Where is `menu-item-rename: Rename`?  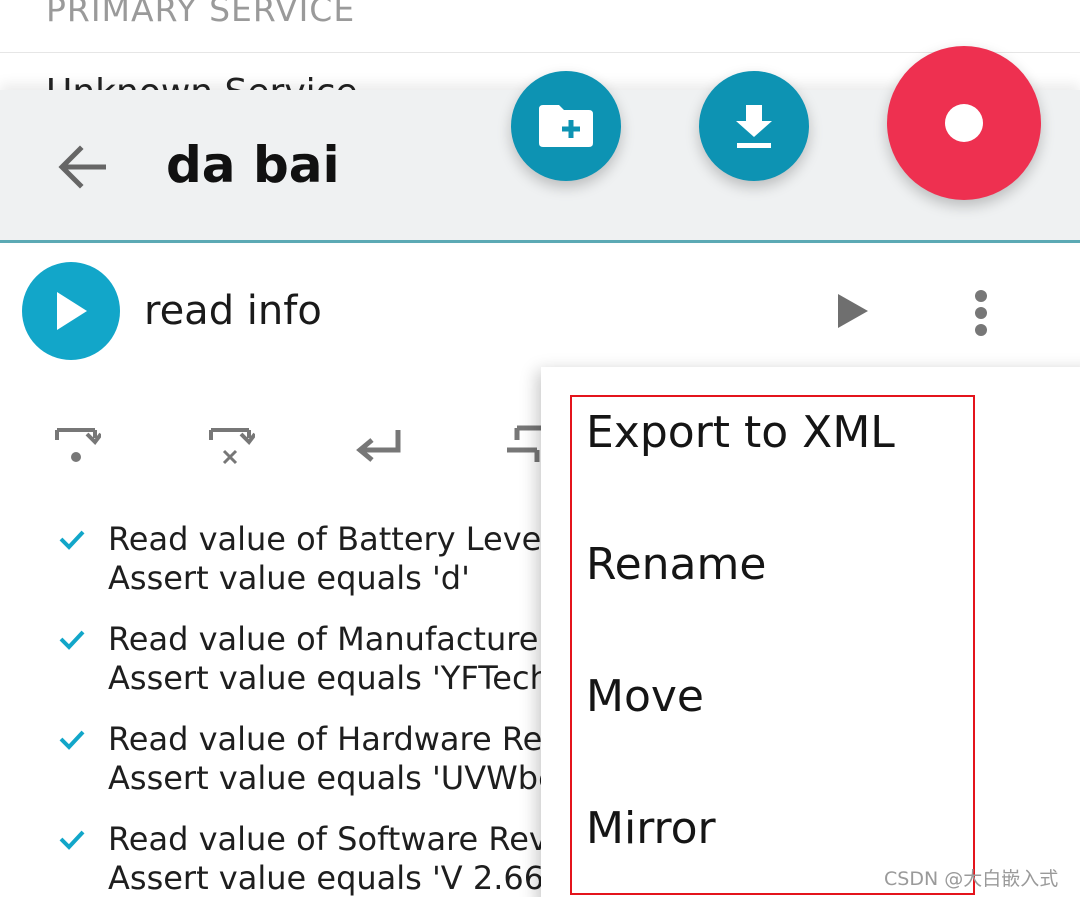
menu-item-rename: Rename is located at coordinates (776, 564).